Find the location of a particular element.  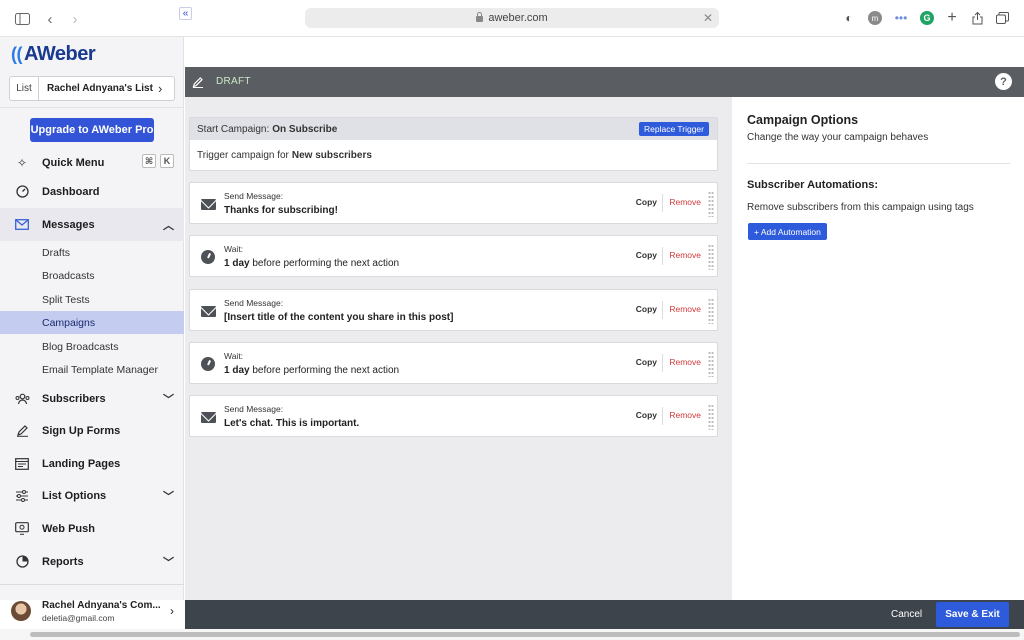

sidebar-item-reports: Reports ﹀ is located at coordinates (92, 561).